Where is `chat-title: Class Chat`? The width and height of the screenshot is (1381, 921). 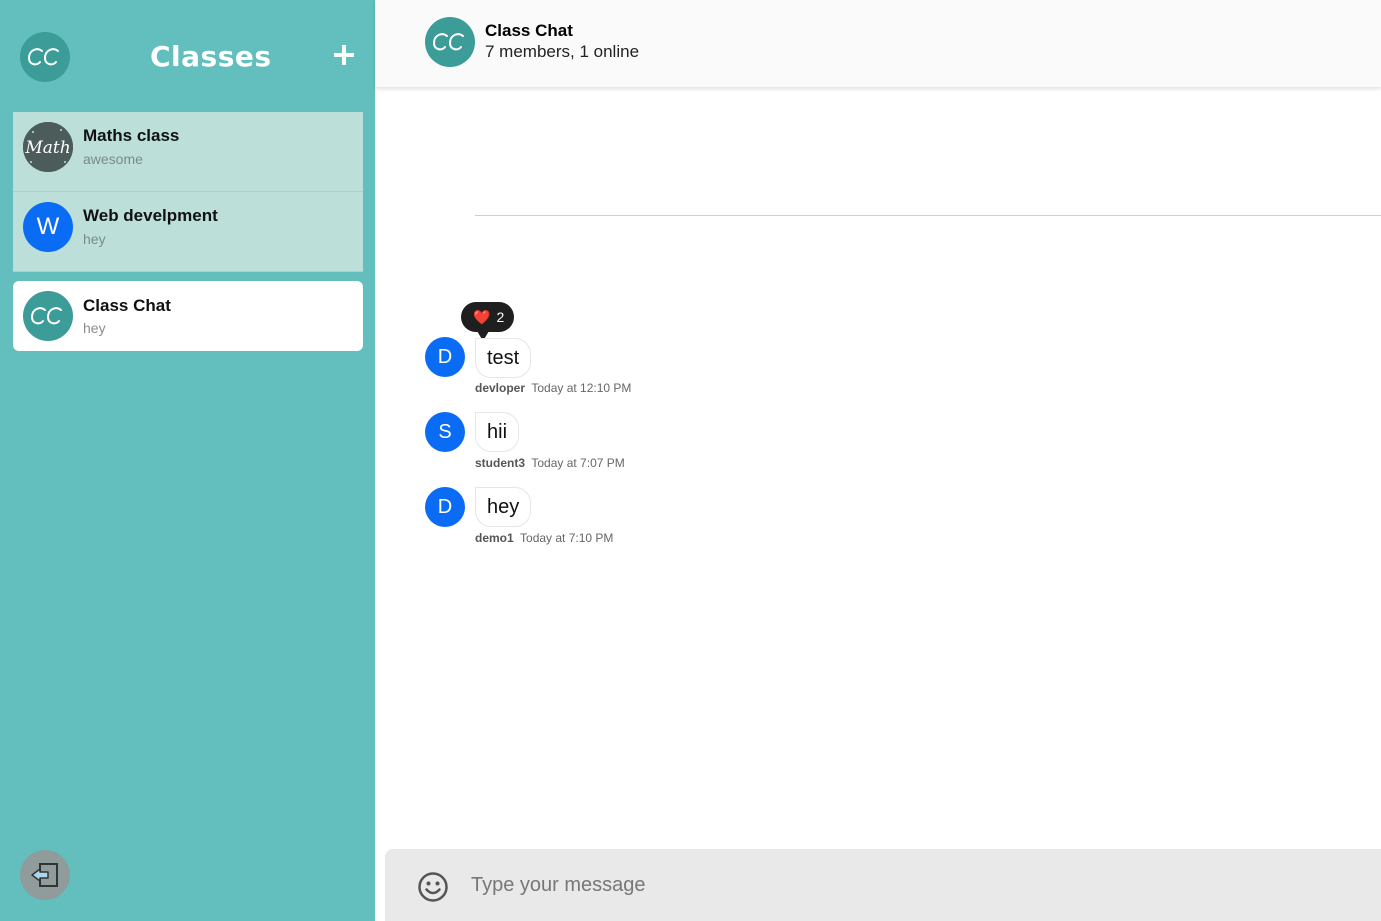
chat-title: Class Chat is located at coordinates (529, 30).